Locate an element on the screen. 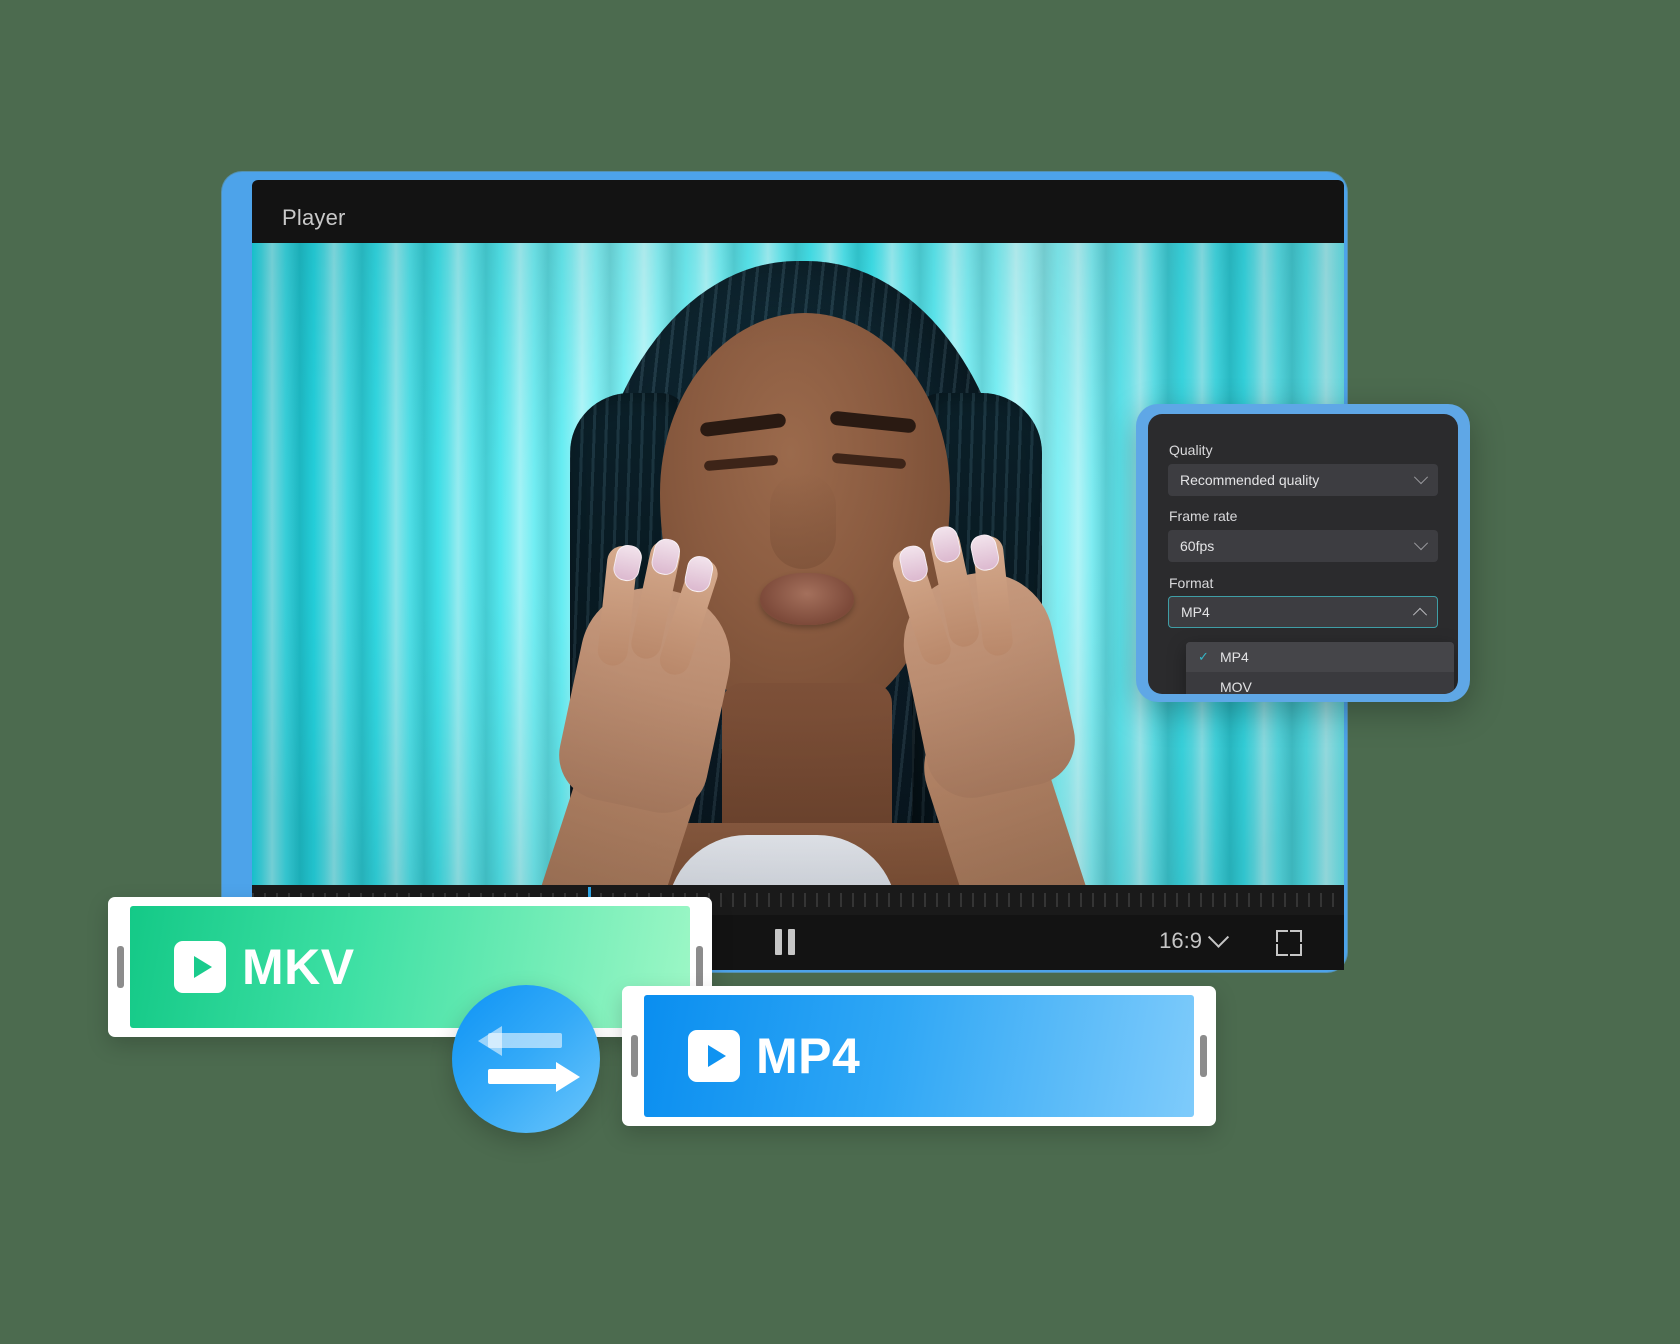 The image size is (1680, 1344). chevron-up-icon is located at coordinates (1420, 614).